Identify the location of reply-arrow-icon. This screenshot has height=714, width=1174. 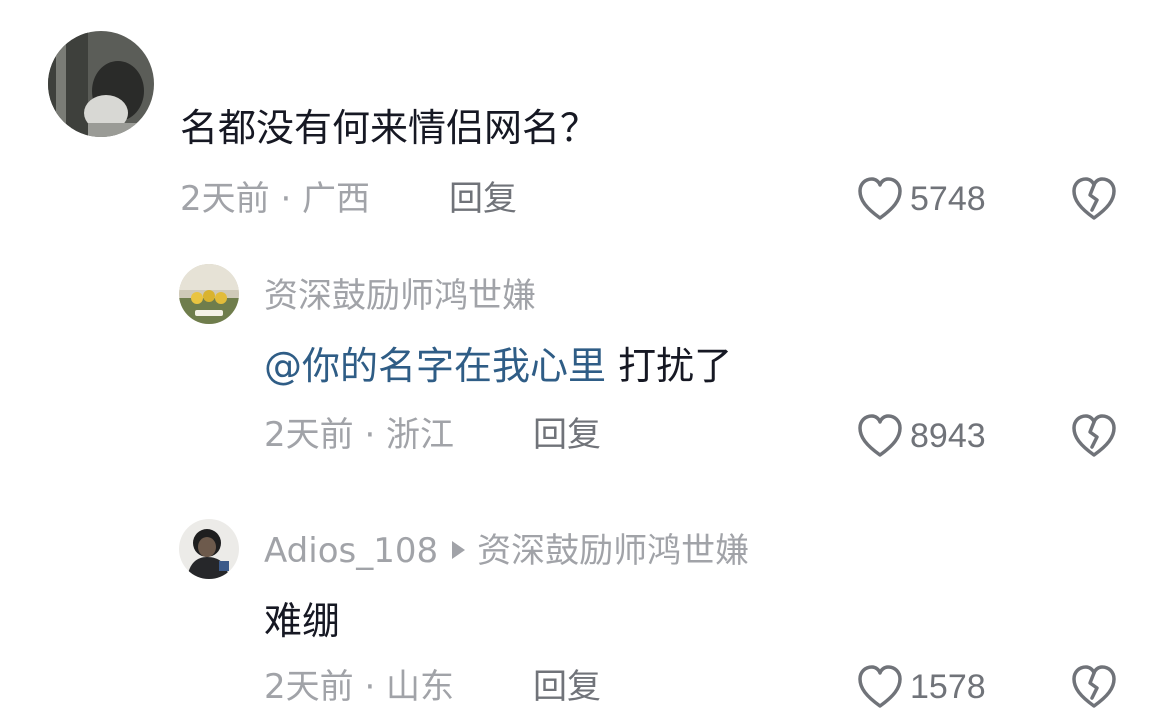
(459, 549).